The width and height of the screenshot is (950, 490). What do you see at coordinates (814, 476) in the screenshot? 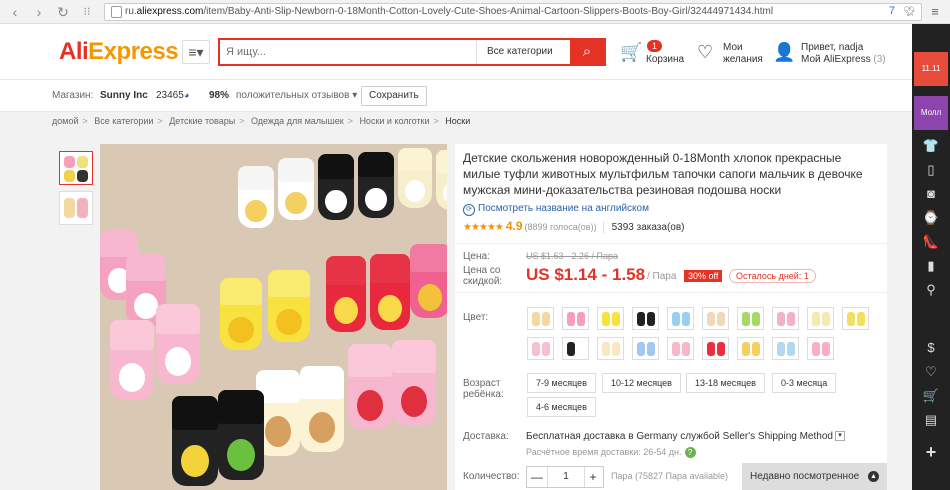
I see `recently-viewed-bar: Недавно посмотренное ▲` at bounding box center [814, 476].